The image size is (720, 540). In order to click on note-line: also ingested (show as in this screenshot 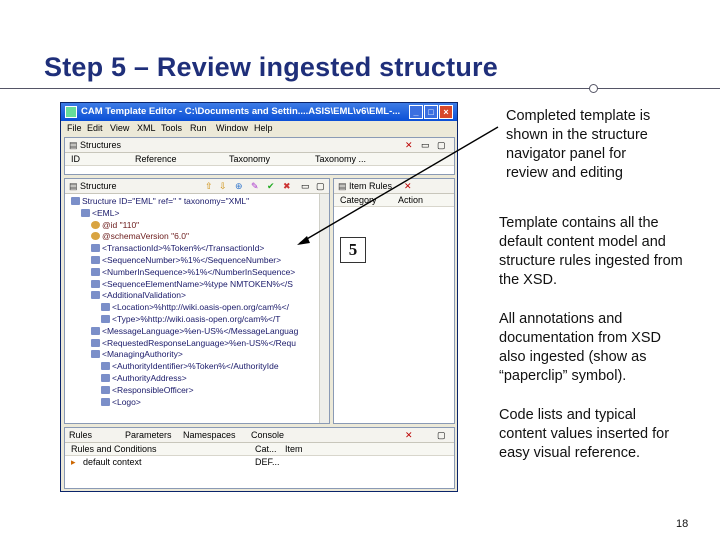, I will do `click(573, 357)`.